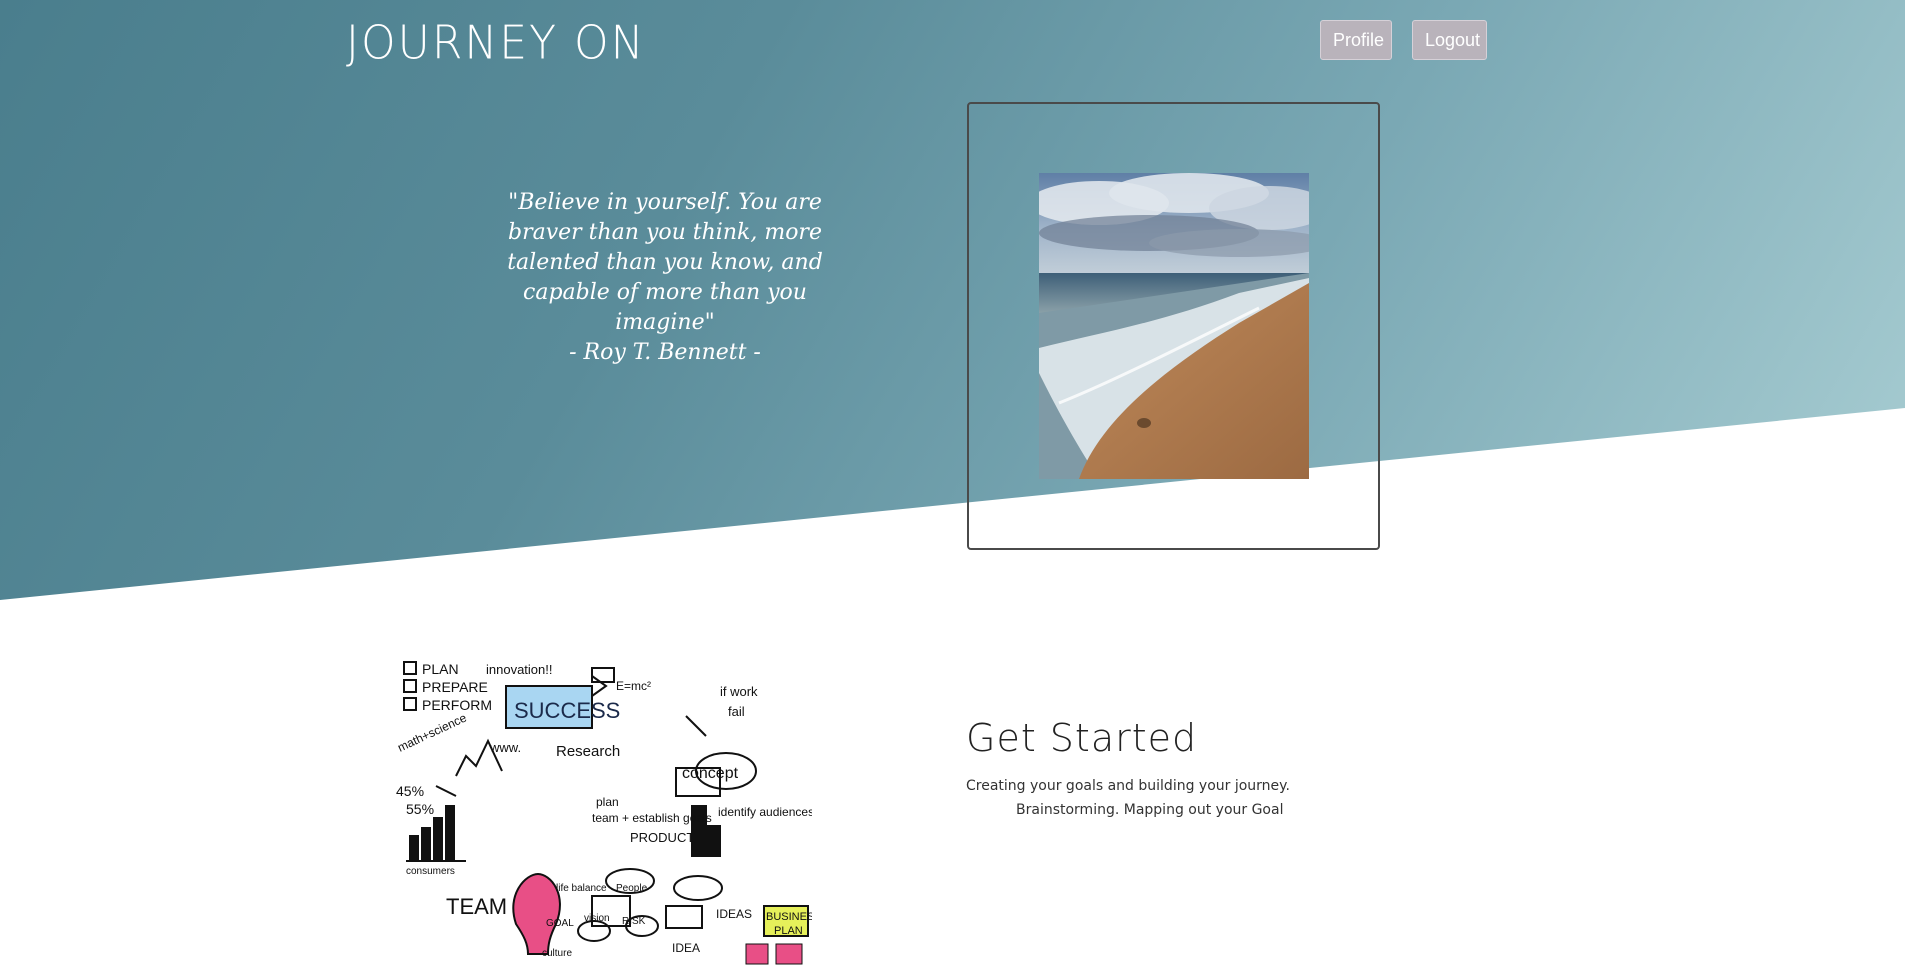 Image resolution: width=1905 pixels, height=968 pixels. I want to click on svg-text: IDEAS, so click(734, 914).